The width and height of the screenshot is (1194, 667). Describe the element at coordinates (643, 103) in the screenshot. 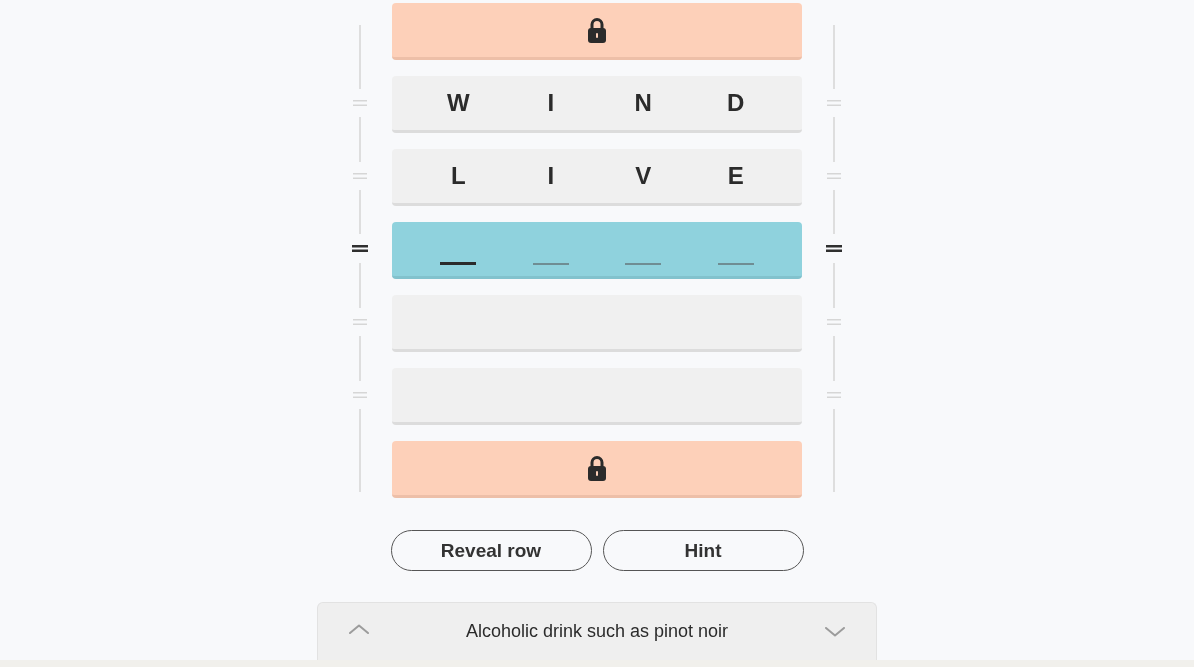

I see `letter: N` at that location.